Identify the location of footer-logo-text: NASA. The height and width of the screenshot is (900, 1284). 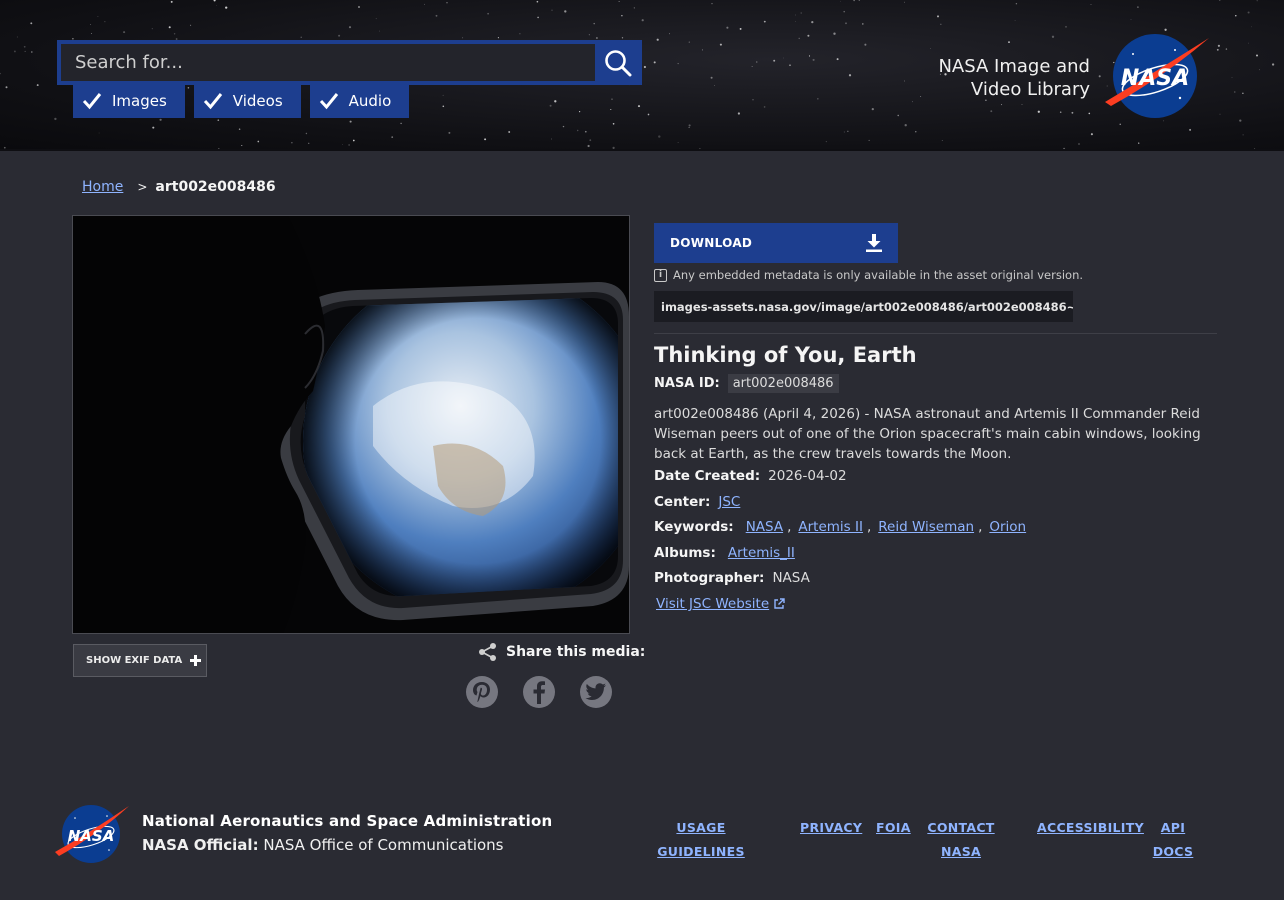
(91, 836).